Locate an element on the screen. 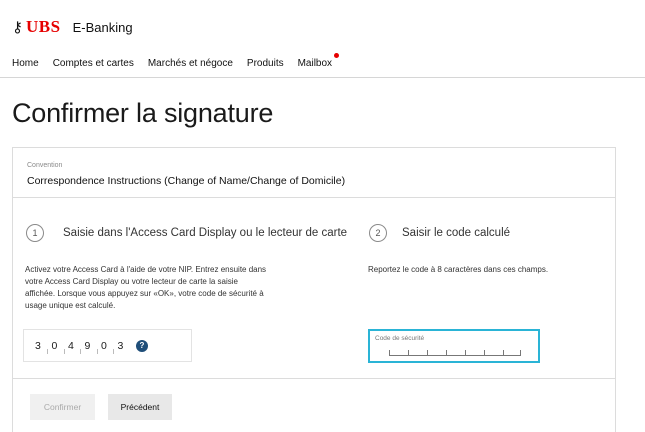 Image resolution: width=645 pixels, height=432 pixels. nav-home: Home is located at coordinates (25, 63).